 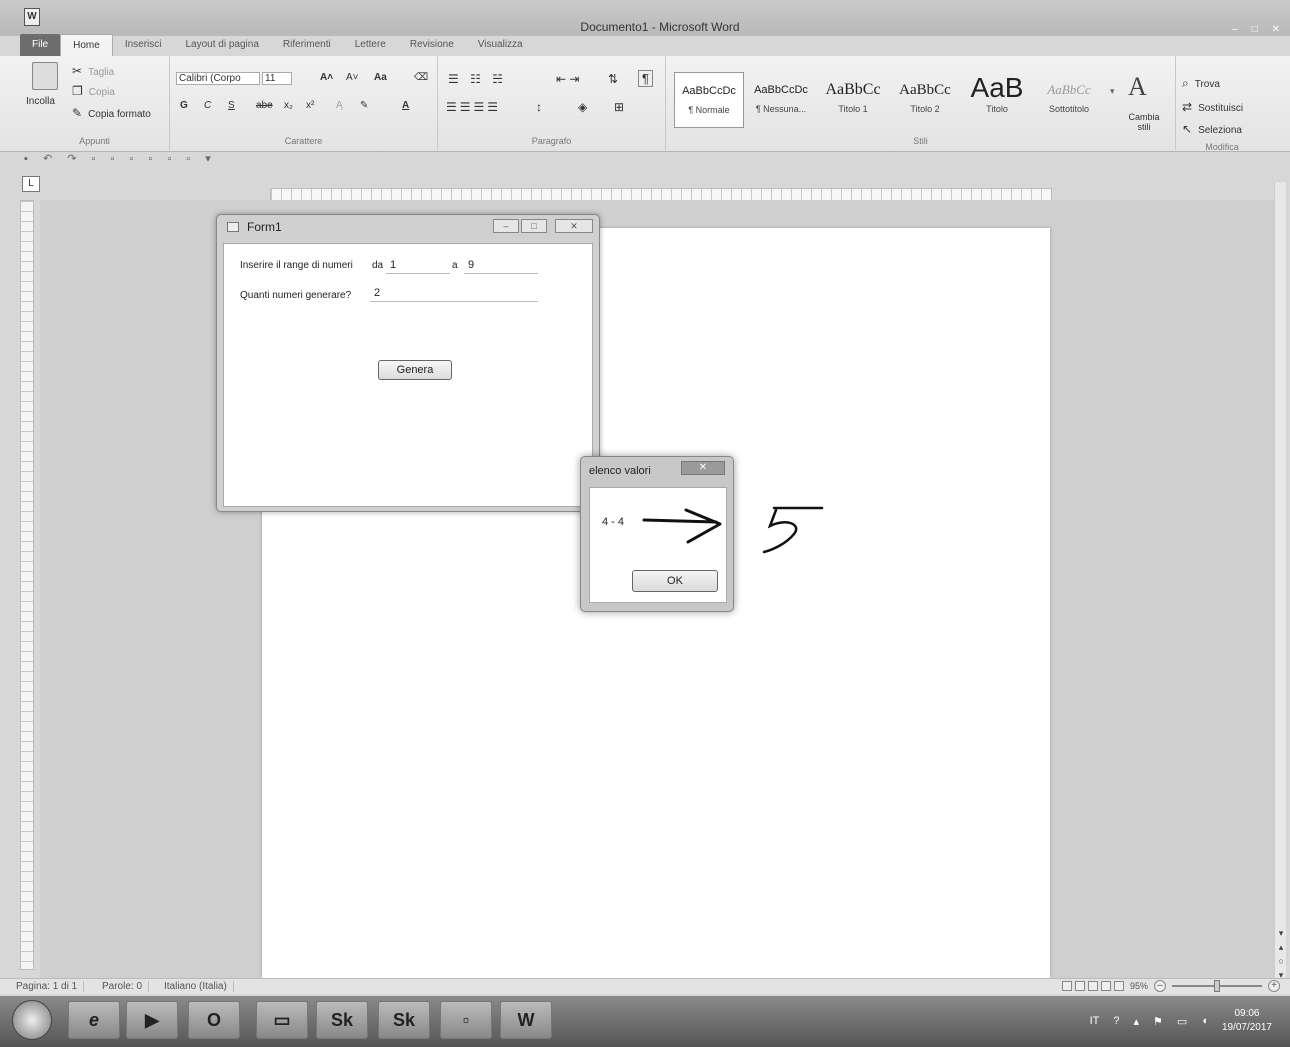 What do you see at coordinates (380, 77) in the screenshot?
I see `change-case-button: Aa` at bounding box center [380, 77].